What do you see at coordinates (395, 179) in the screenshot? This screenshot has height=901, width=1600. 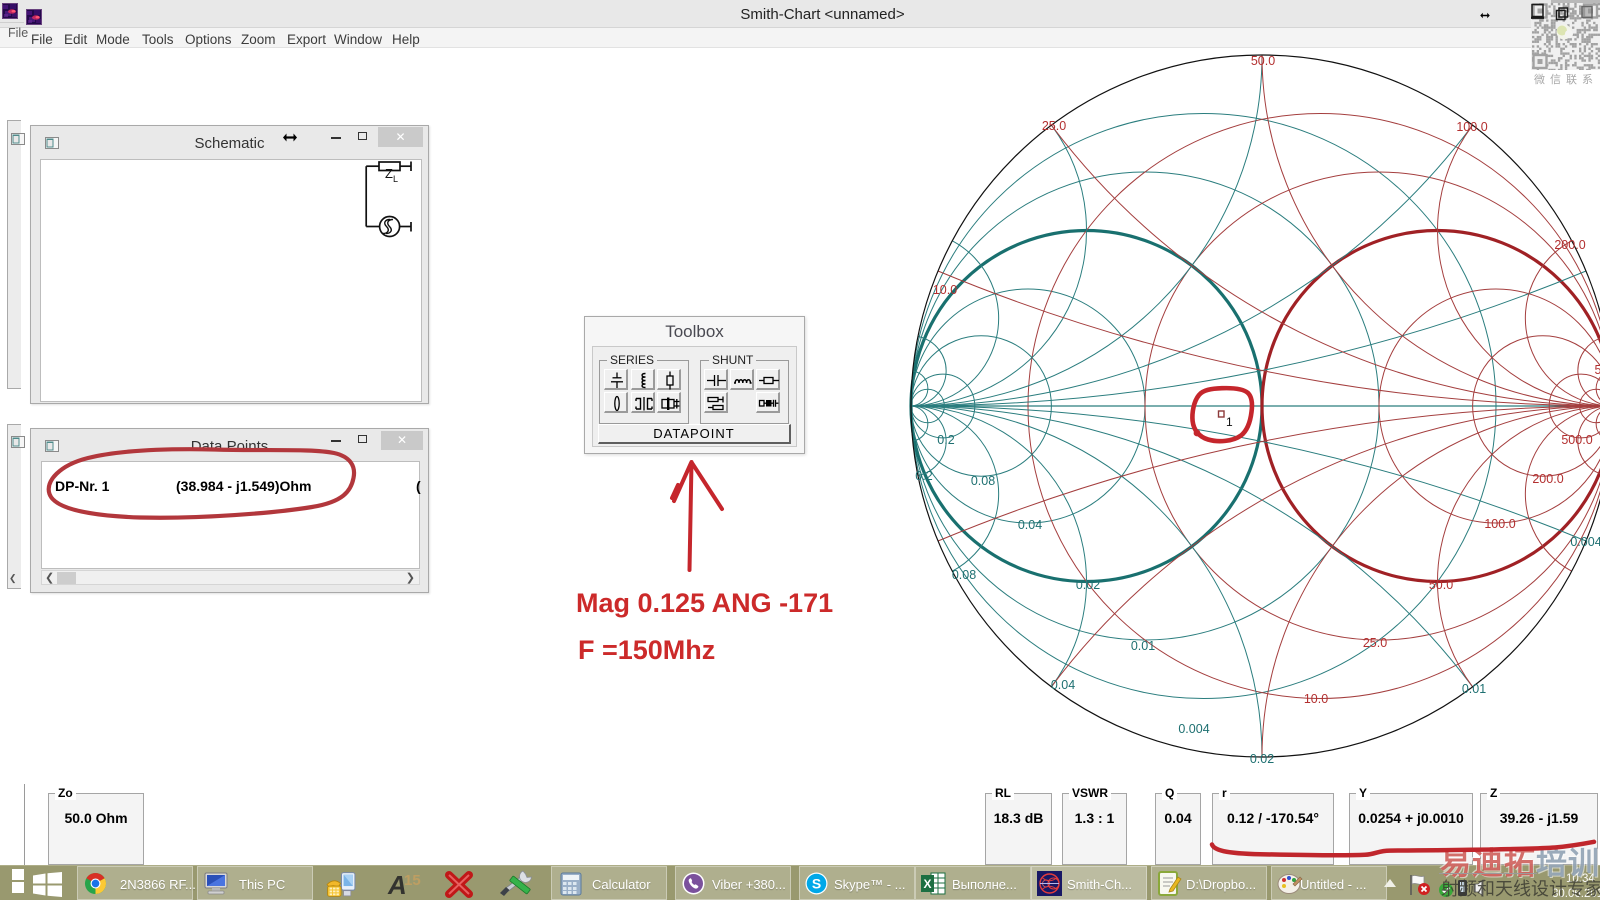 I see `svg-text: L` at bounding box center [395, 179].